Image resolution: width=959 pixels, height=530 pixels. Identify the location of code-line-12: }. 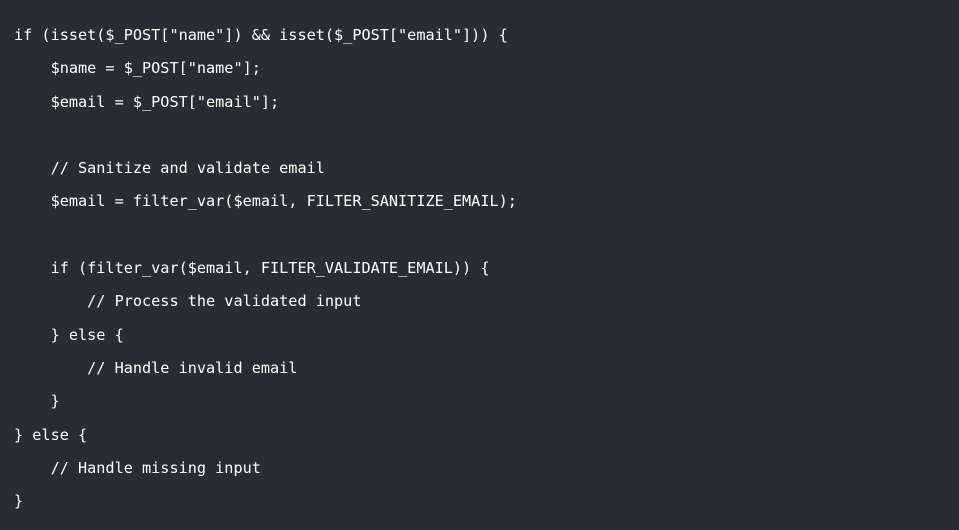
(37, 401).